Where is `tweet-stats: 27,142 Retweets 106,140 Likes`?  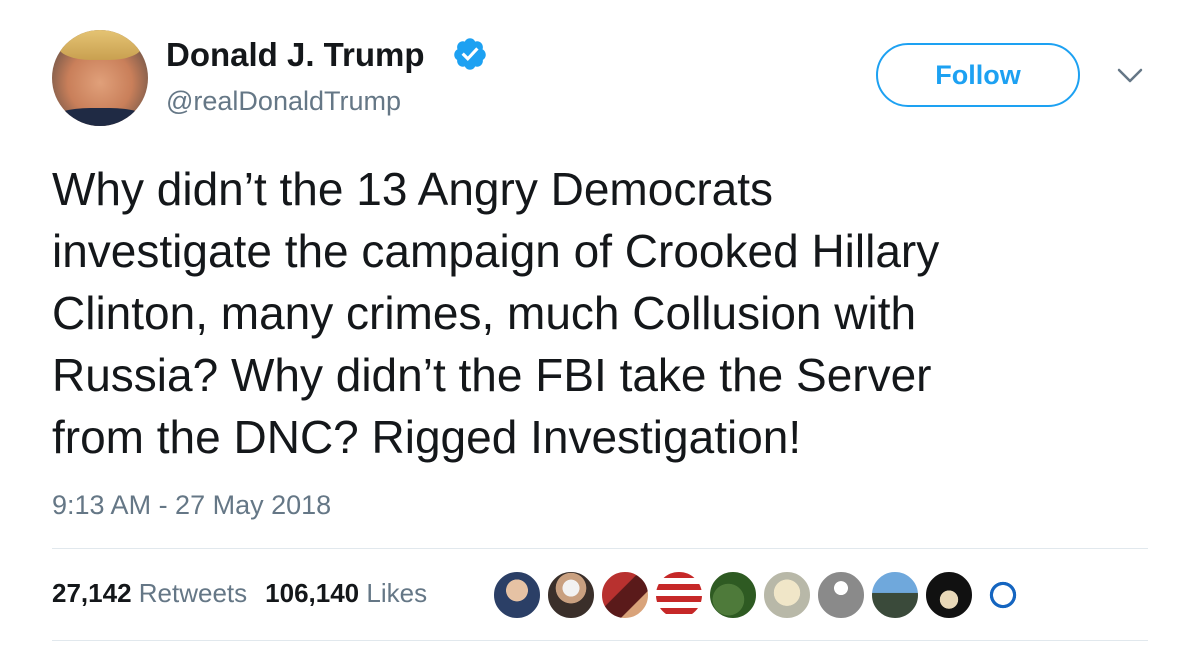
tweet-stats: 27,142 Retweets 106,140 Likes is located at coordinates (239, 593).